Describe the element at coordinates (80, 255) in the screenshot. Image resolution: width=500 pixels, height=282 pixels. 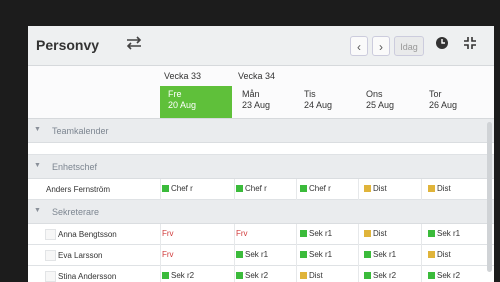
I see `person-name: Eva Larsson` at that location.